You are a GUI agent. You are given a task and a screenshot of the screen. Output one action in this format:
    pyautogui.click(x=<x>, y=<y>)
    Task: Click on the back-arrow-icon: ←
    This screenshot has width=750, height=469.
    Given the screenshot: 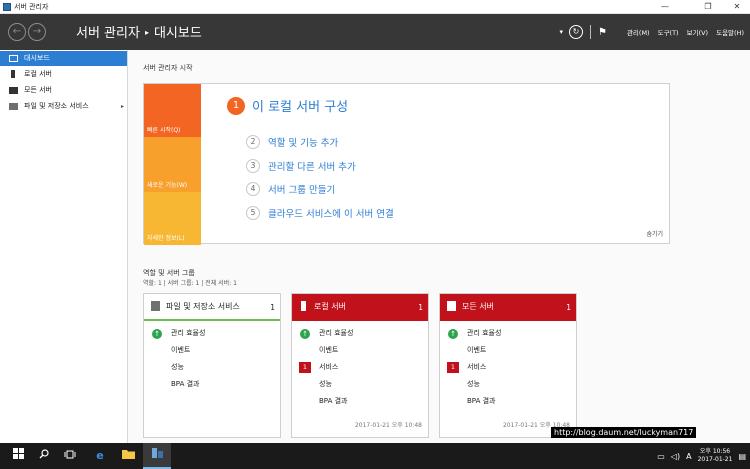 What is the action you would take?
    pyautogui.click(x=17, y=31)
    